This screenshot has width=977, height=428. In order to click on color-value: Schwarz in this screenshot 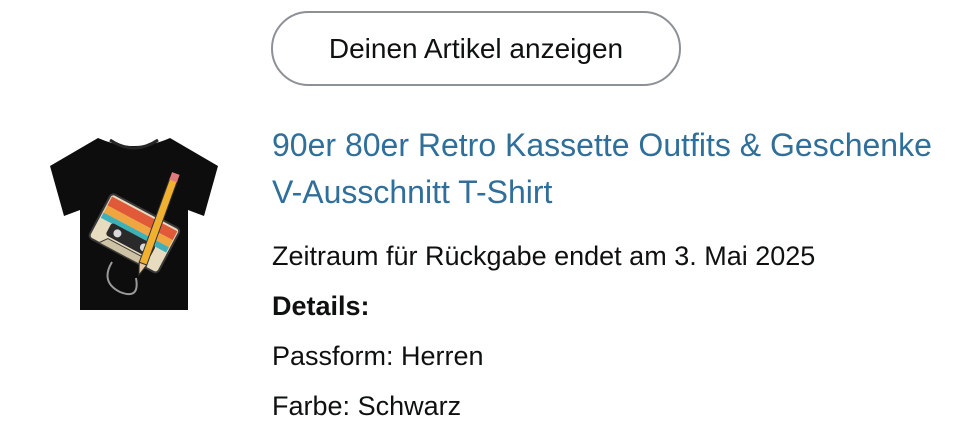, I will do `click(409, 406)`.